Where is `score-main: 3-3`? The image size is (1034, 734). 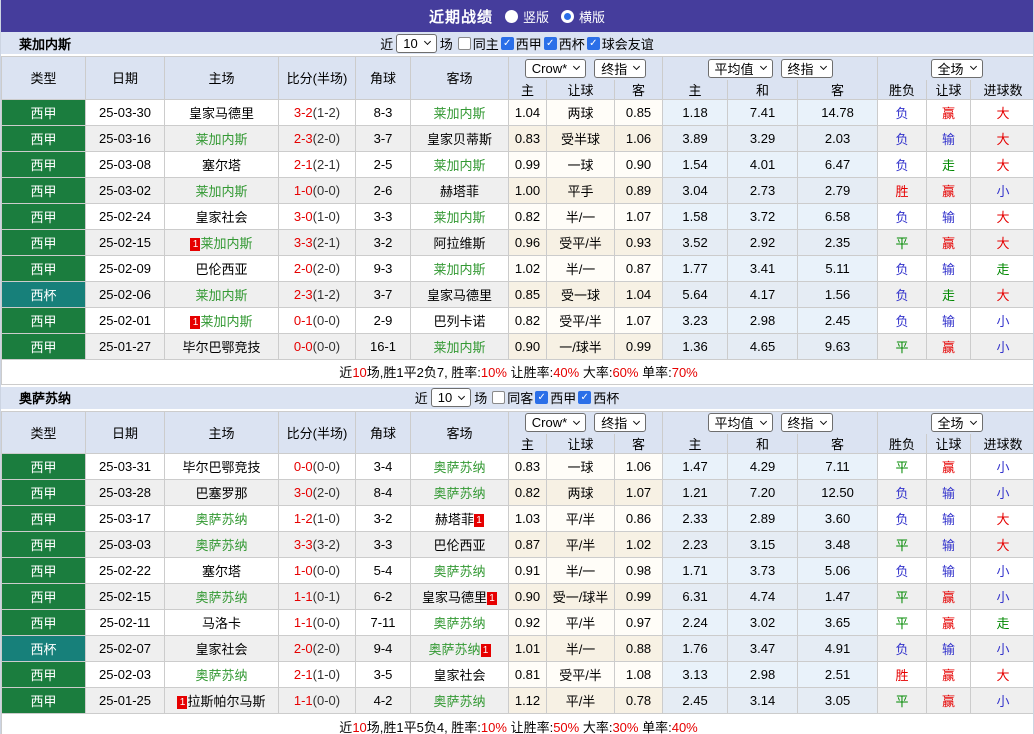 score-main: 3-3 is located at coordinates (303, 544).